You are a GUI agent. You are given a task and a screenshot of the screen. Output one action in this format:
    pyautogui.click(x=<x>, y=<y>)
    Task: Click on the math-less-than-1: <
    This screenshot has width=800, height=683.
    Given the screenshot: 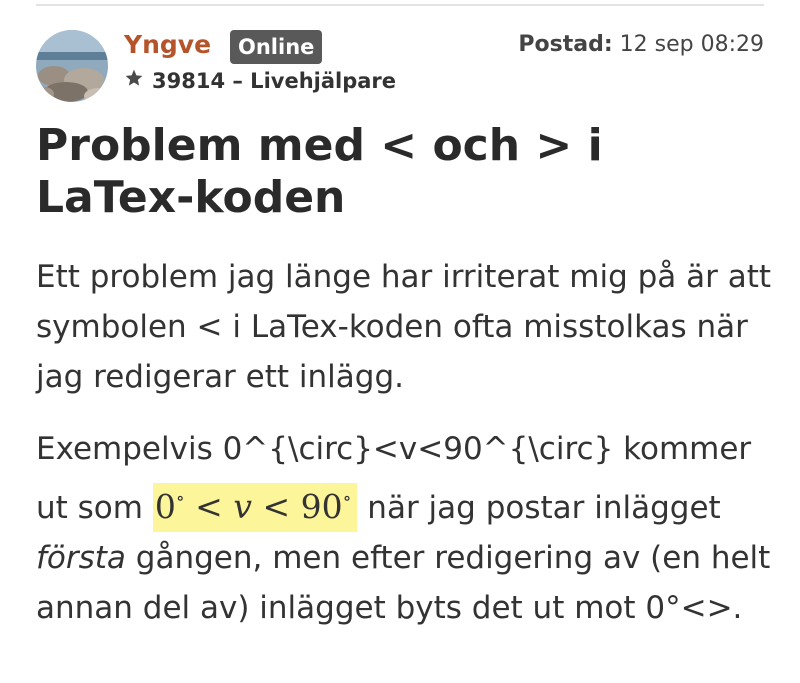 What is the action you would take?
    pyautogui.click(x=209, y=506)
    